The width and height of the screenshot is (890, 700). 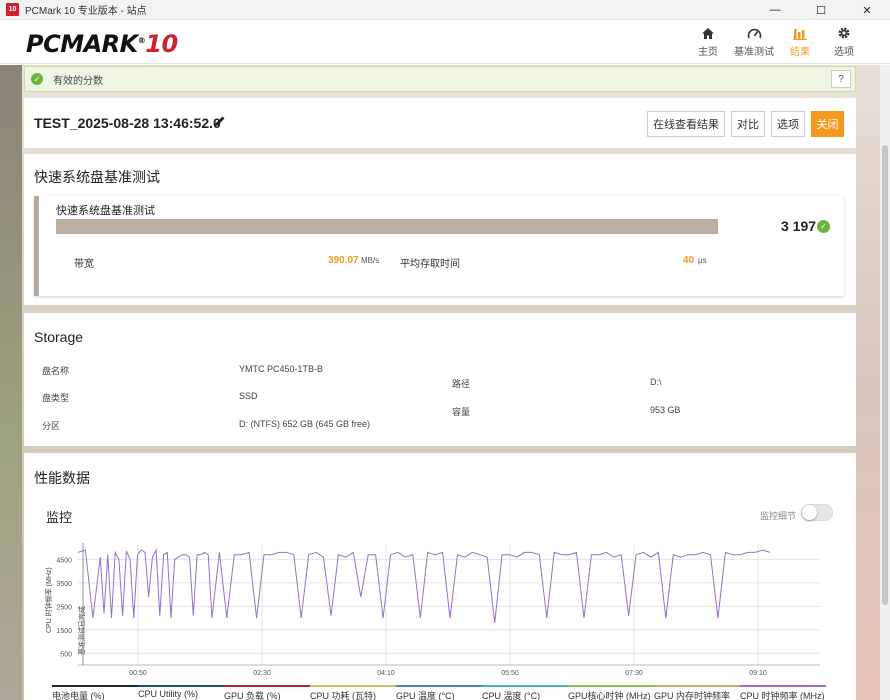 I want to click on pcmark-logo: PCMARK®10, so click(x=102, y=44).